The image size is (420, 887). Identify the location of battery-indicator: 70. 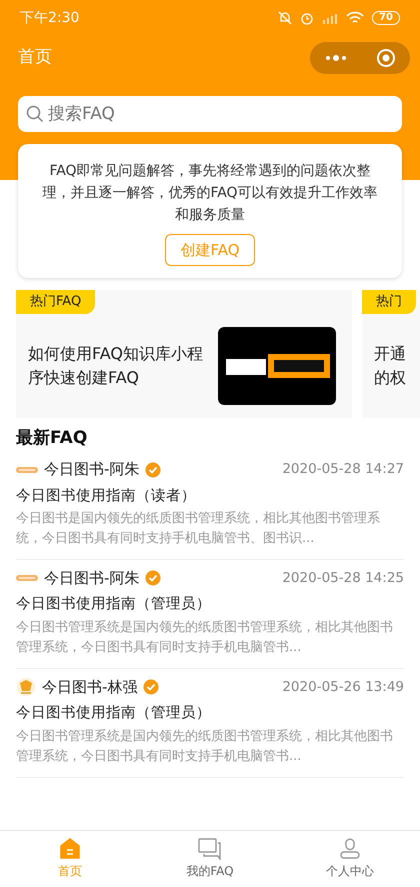
(386, 18).